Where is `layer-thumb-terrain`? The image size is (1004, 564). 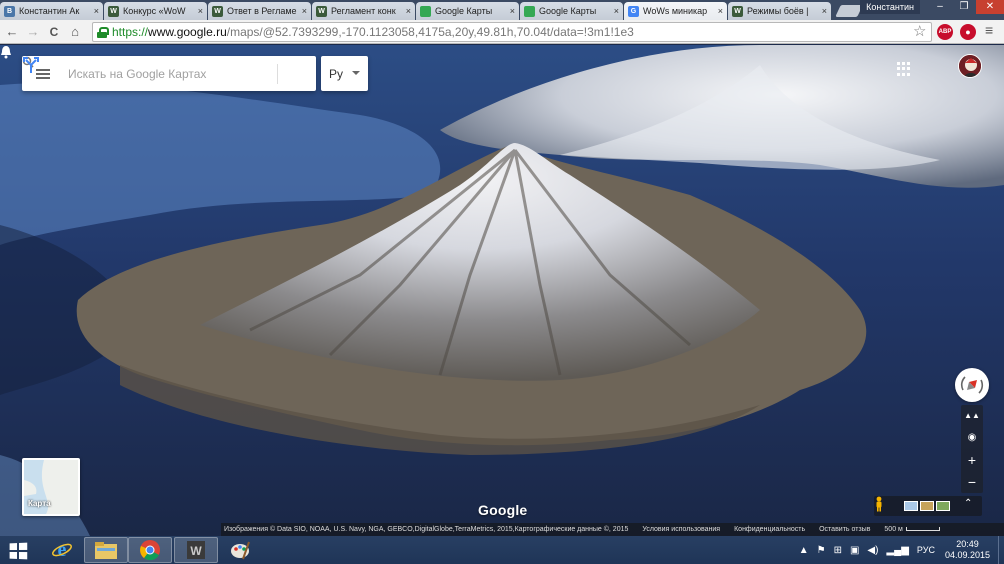
layer-thumb-terrain is located at coordinates (927, 506).